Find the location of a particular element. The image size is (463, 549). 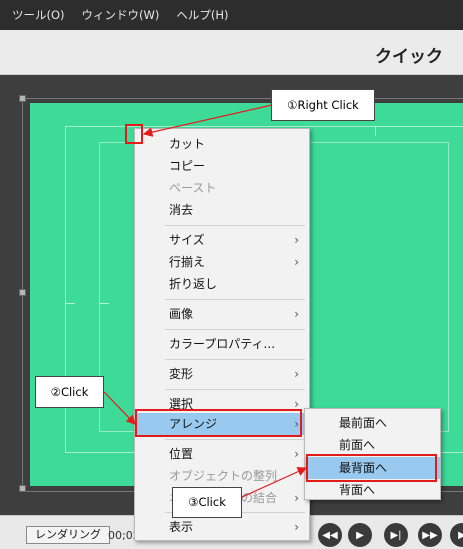

callout-step3: ③Click is located at coordinates (207, 502).